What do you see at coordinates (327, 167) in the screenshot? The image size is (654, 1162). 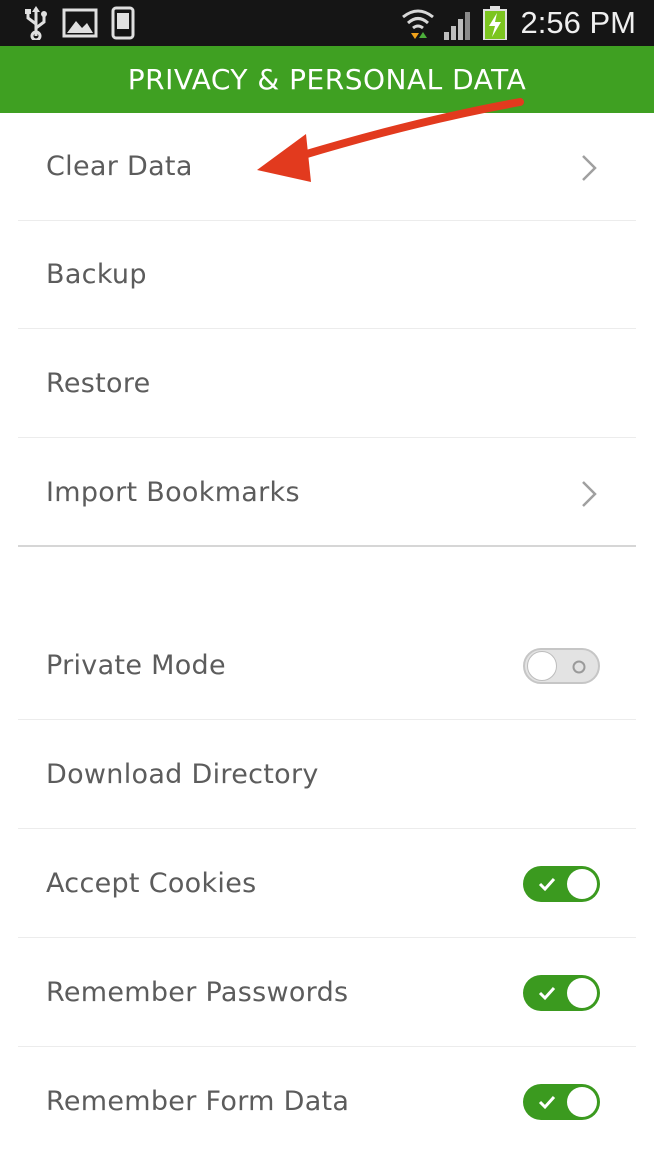 I see `clear-data-item: Clear Data` at bounding box center [327, 167].